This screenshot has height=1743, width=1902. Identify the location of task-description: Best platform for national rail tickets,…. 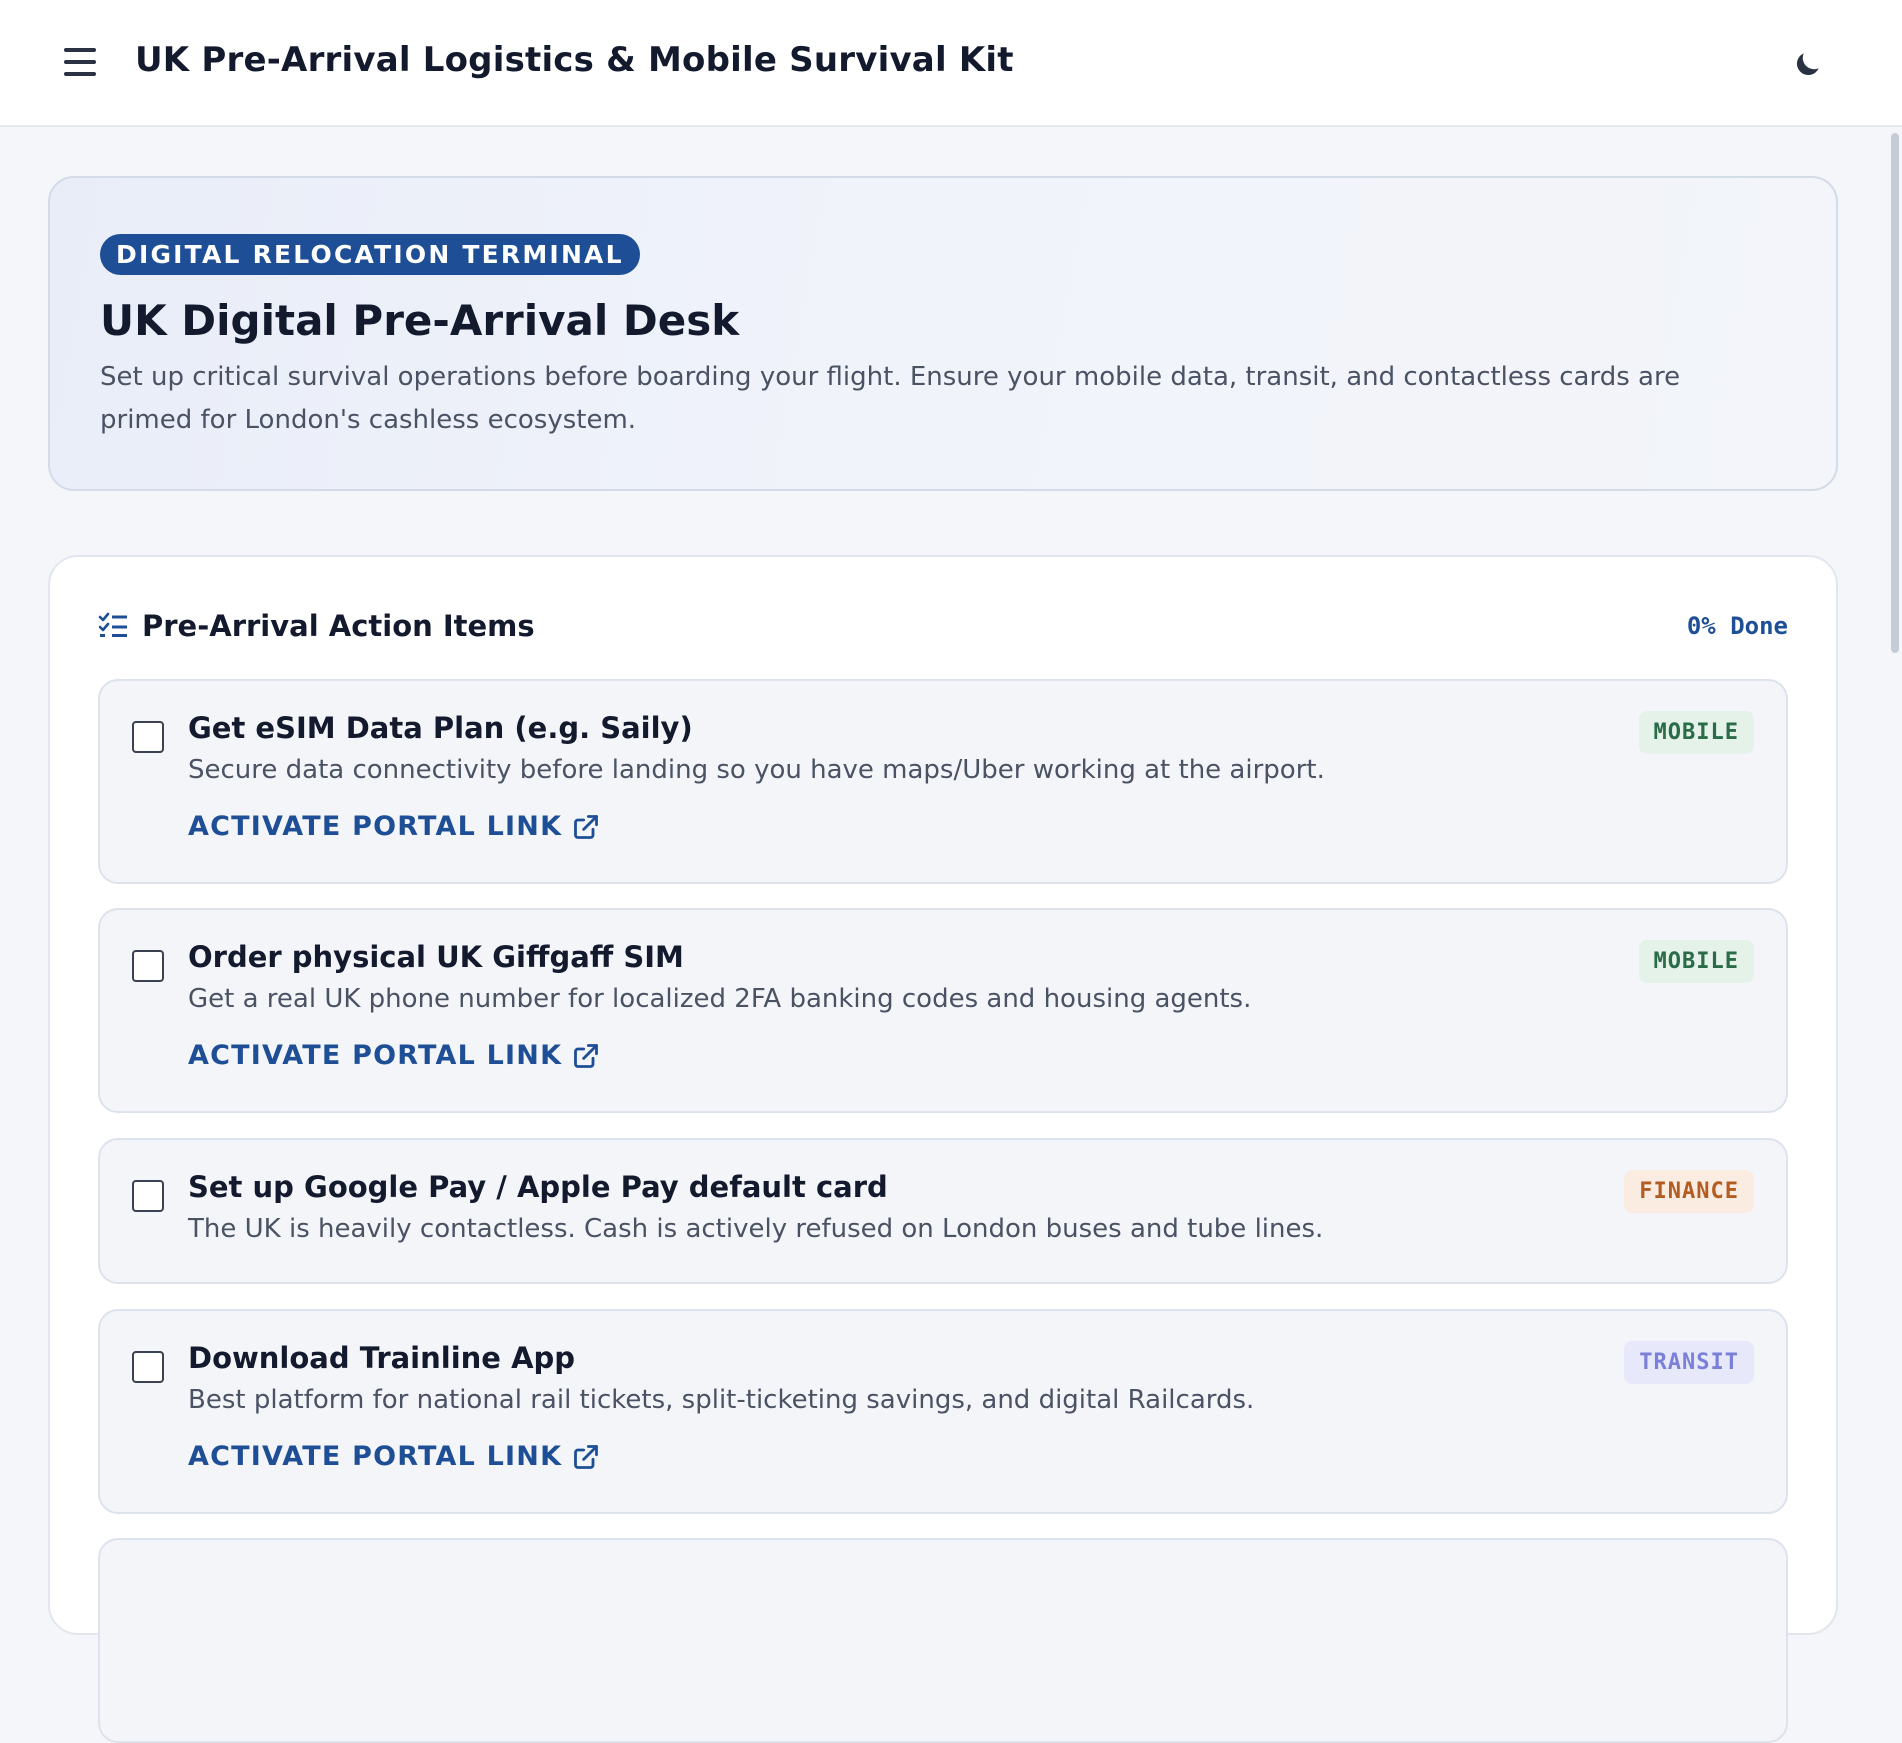
(721, 1400).